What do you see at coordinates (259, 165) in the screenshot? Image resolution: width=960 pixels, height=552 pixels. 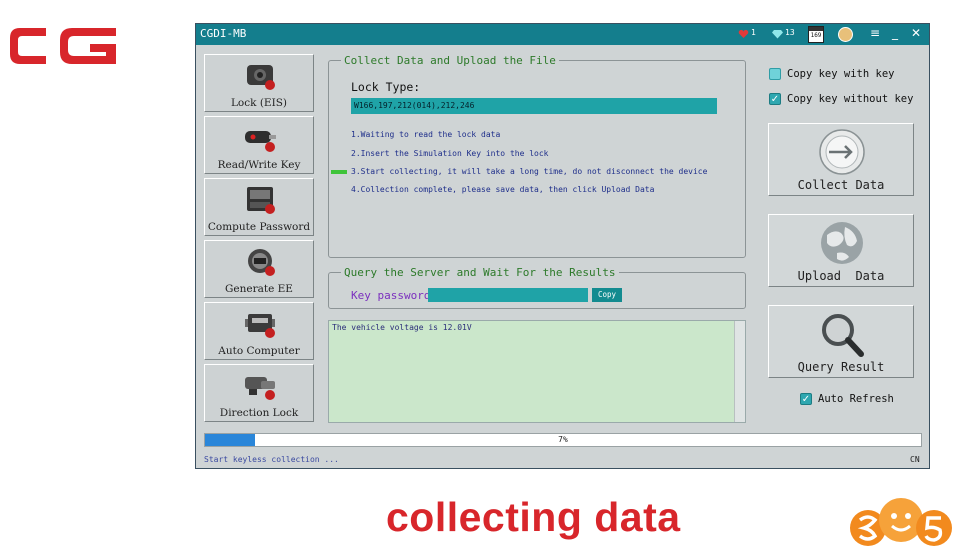 I see `sidebar-item-label: Read/Write Key` at bounding box center [259, 165].